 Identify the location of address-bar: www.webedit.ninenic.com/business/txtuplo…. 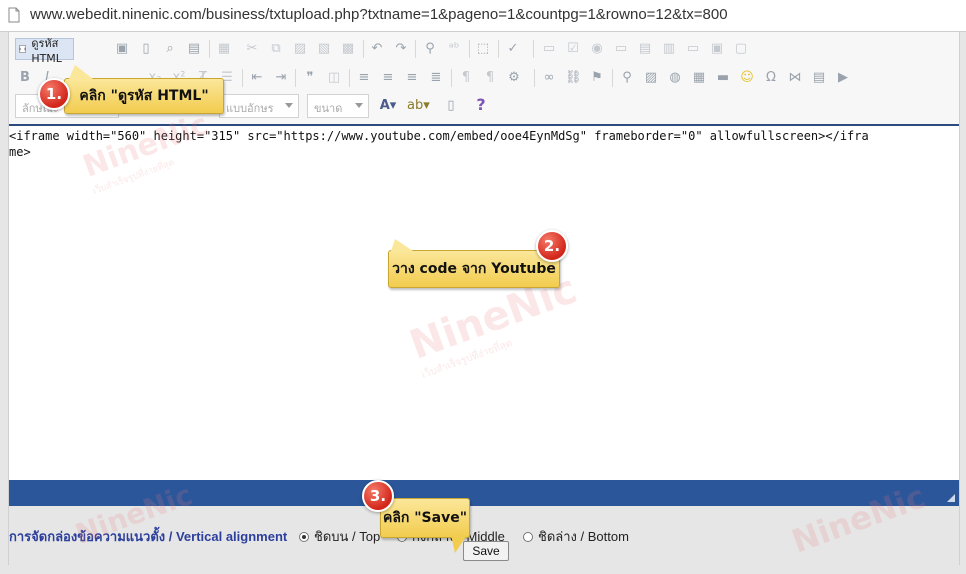
(483, 16).